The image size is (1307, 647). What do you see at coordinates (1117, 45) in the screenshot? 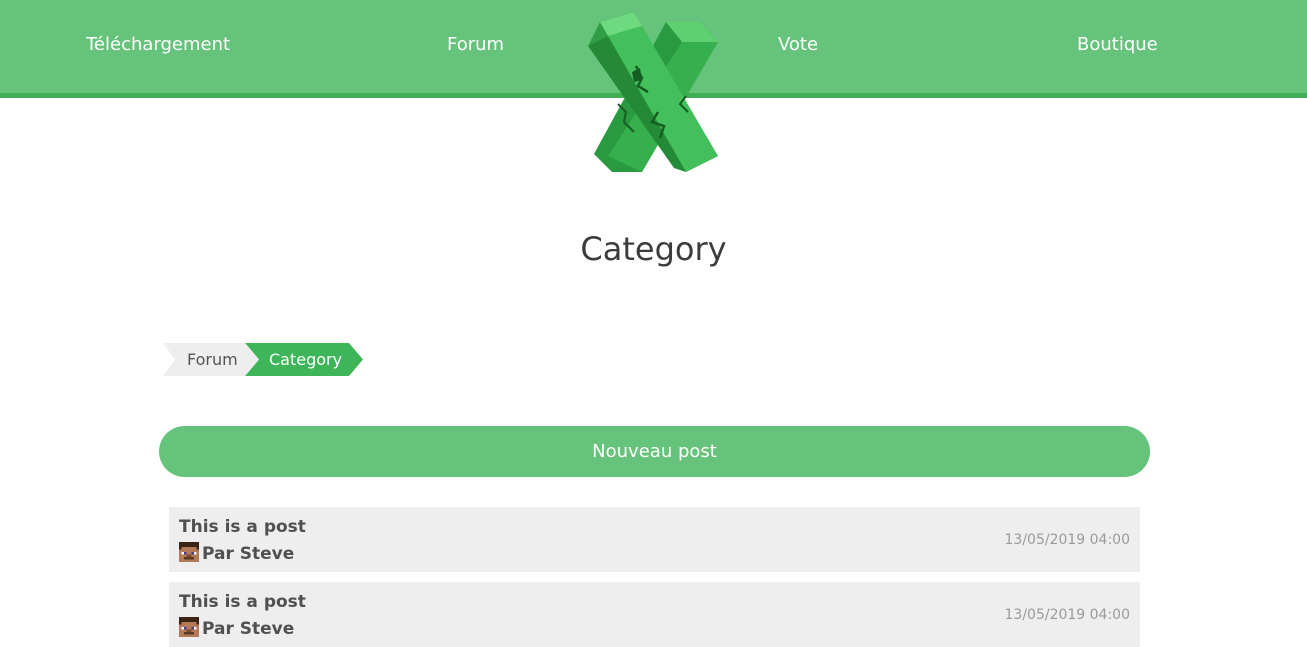
I see `nav-item-boutique: Boutique` at bounding box center [1117, 45].